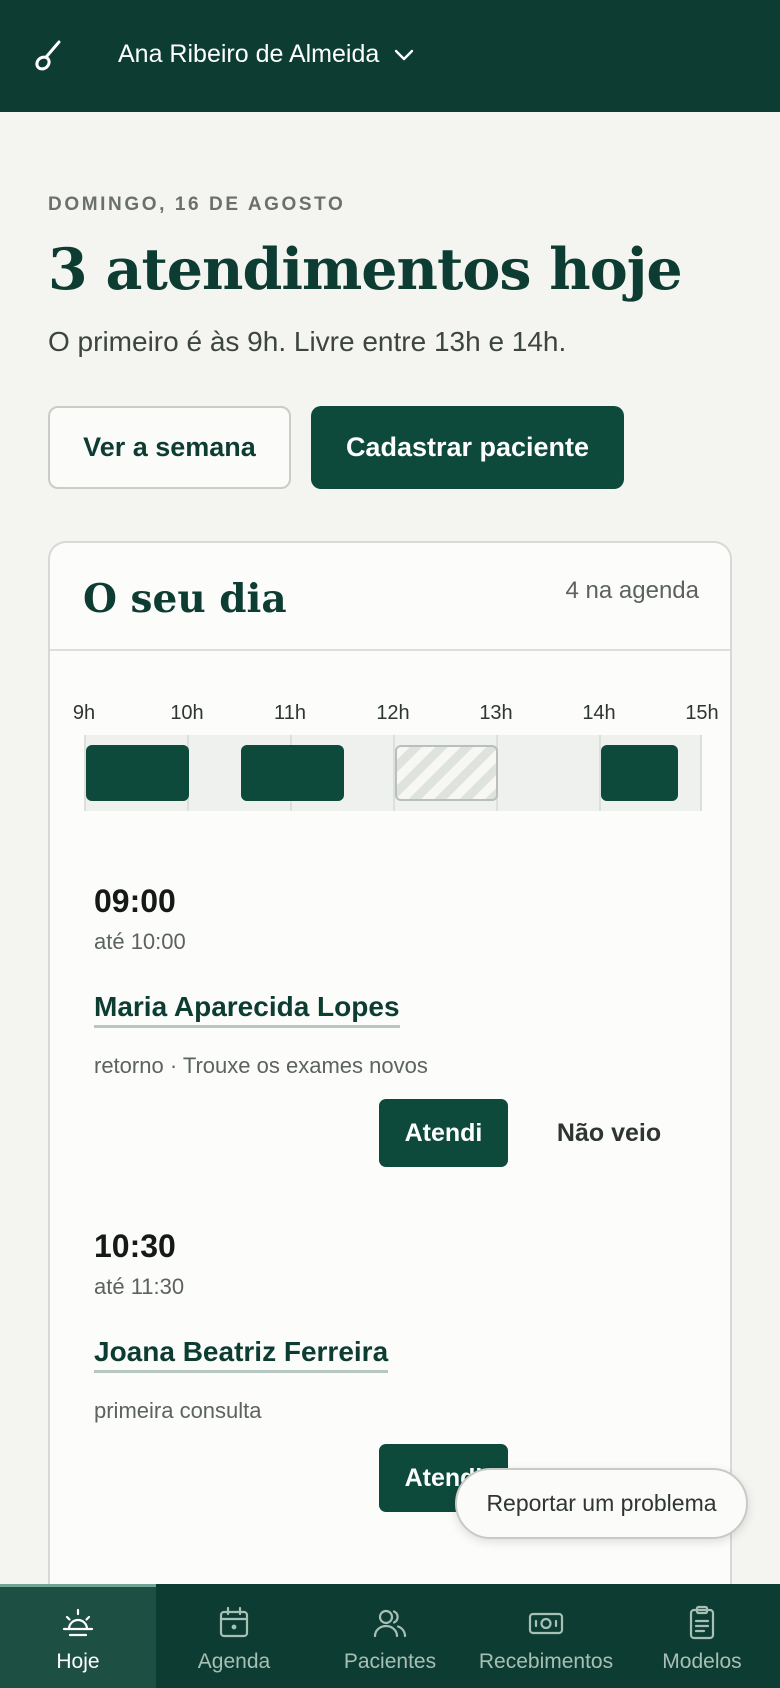  Describe the element at coordinates (241, 1354) in the screenshot. I see `patient-link: Joana Beatriz Ferreira` at that location.